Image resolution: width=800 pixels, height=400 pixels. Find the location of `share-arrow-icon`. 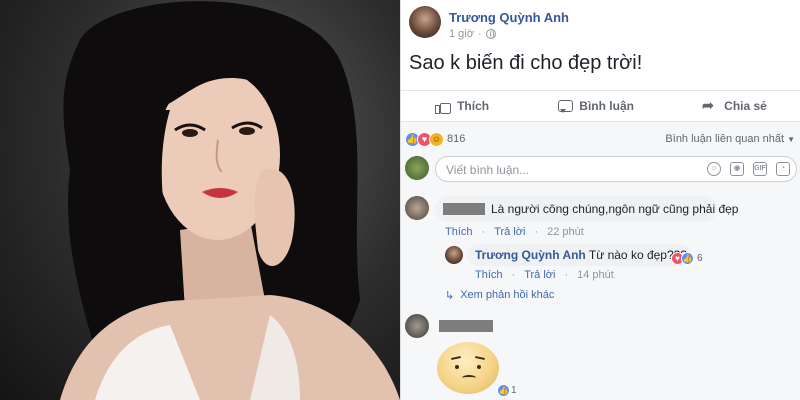

share-arrow-icon is located at coordinates (710, 105).